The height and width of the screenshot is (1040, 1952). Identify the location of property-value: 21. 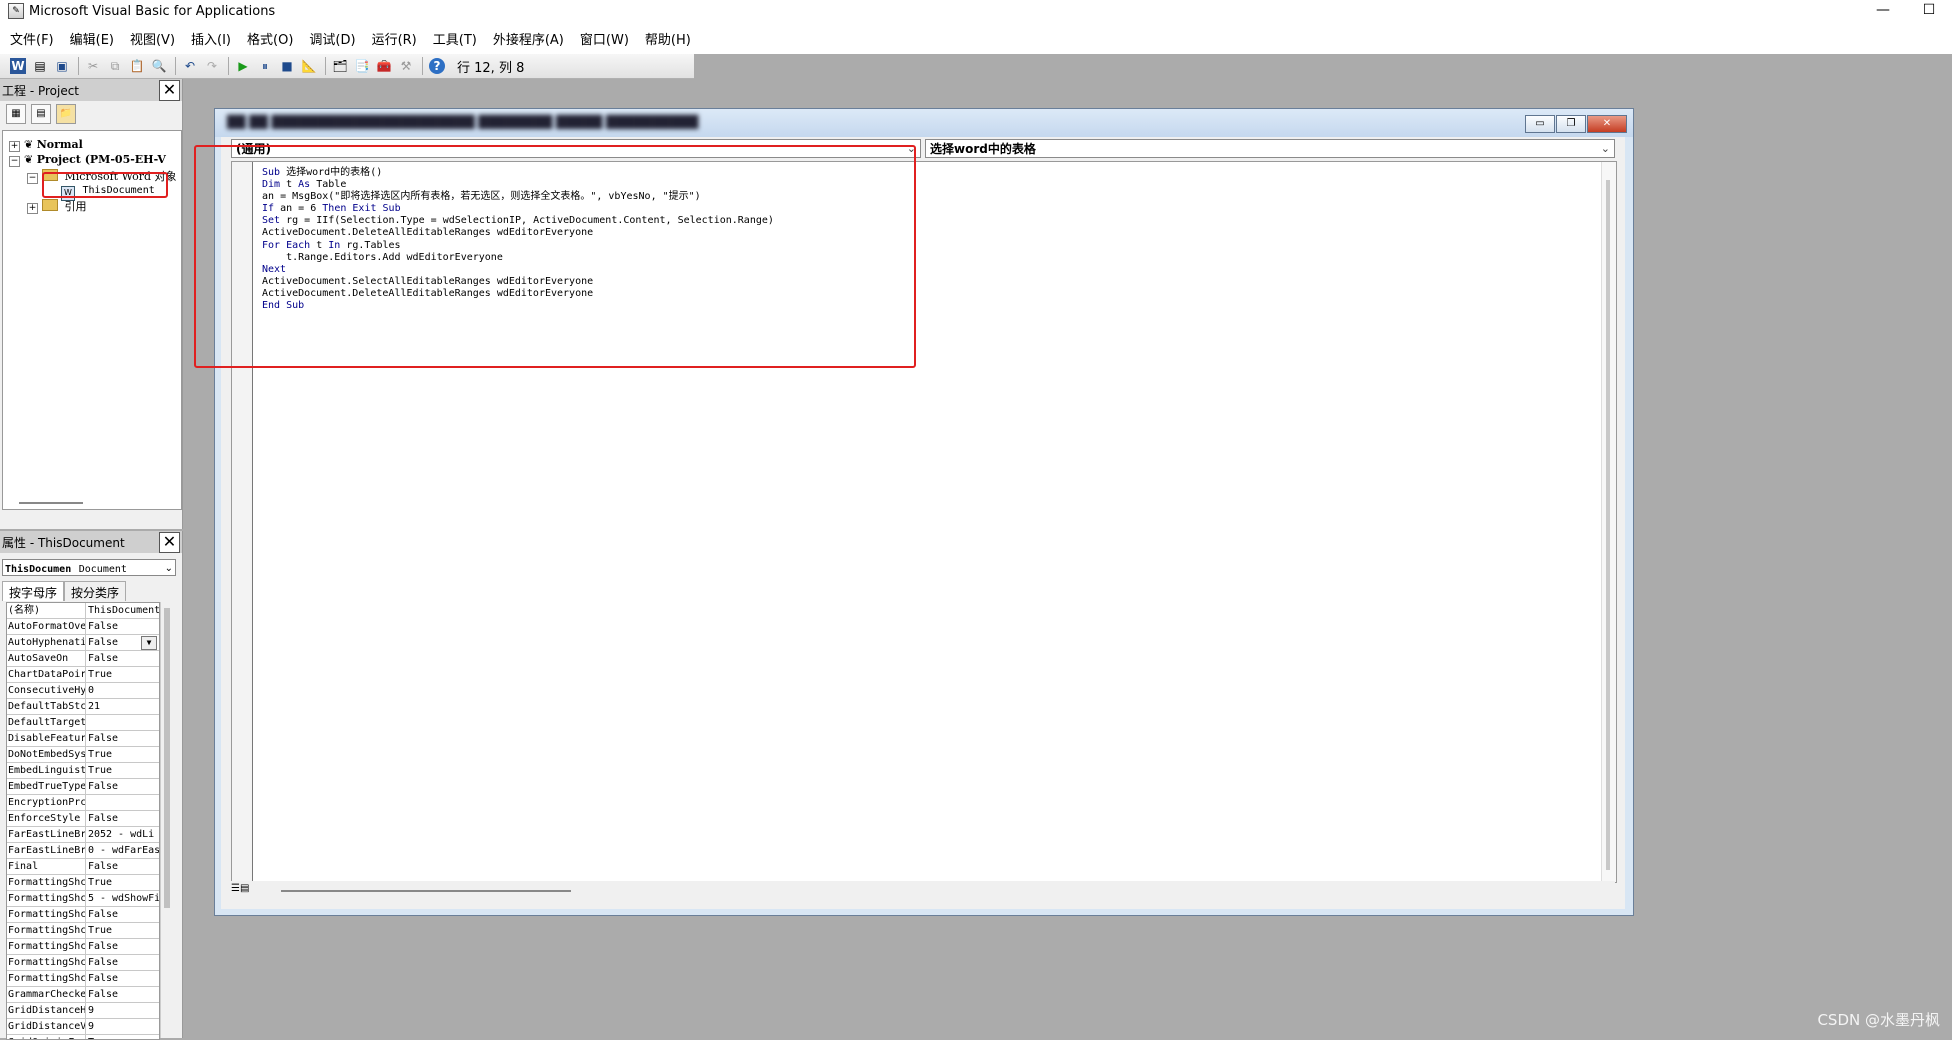
(122, 706).